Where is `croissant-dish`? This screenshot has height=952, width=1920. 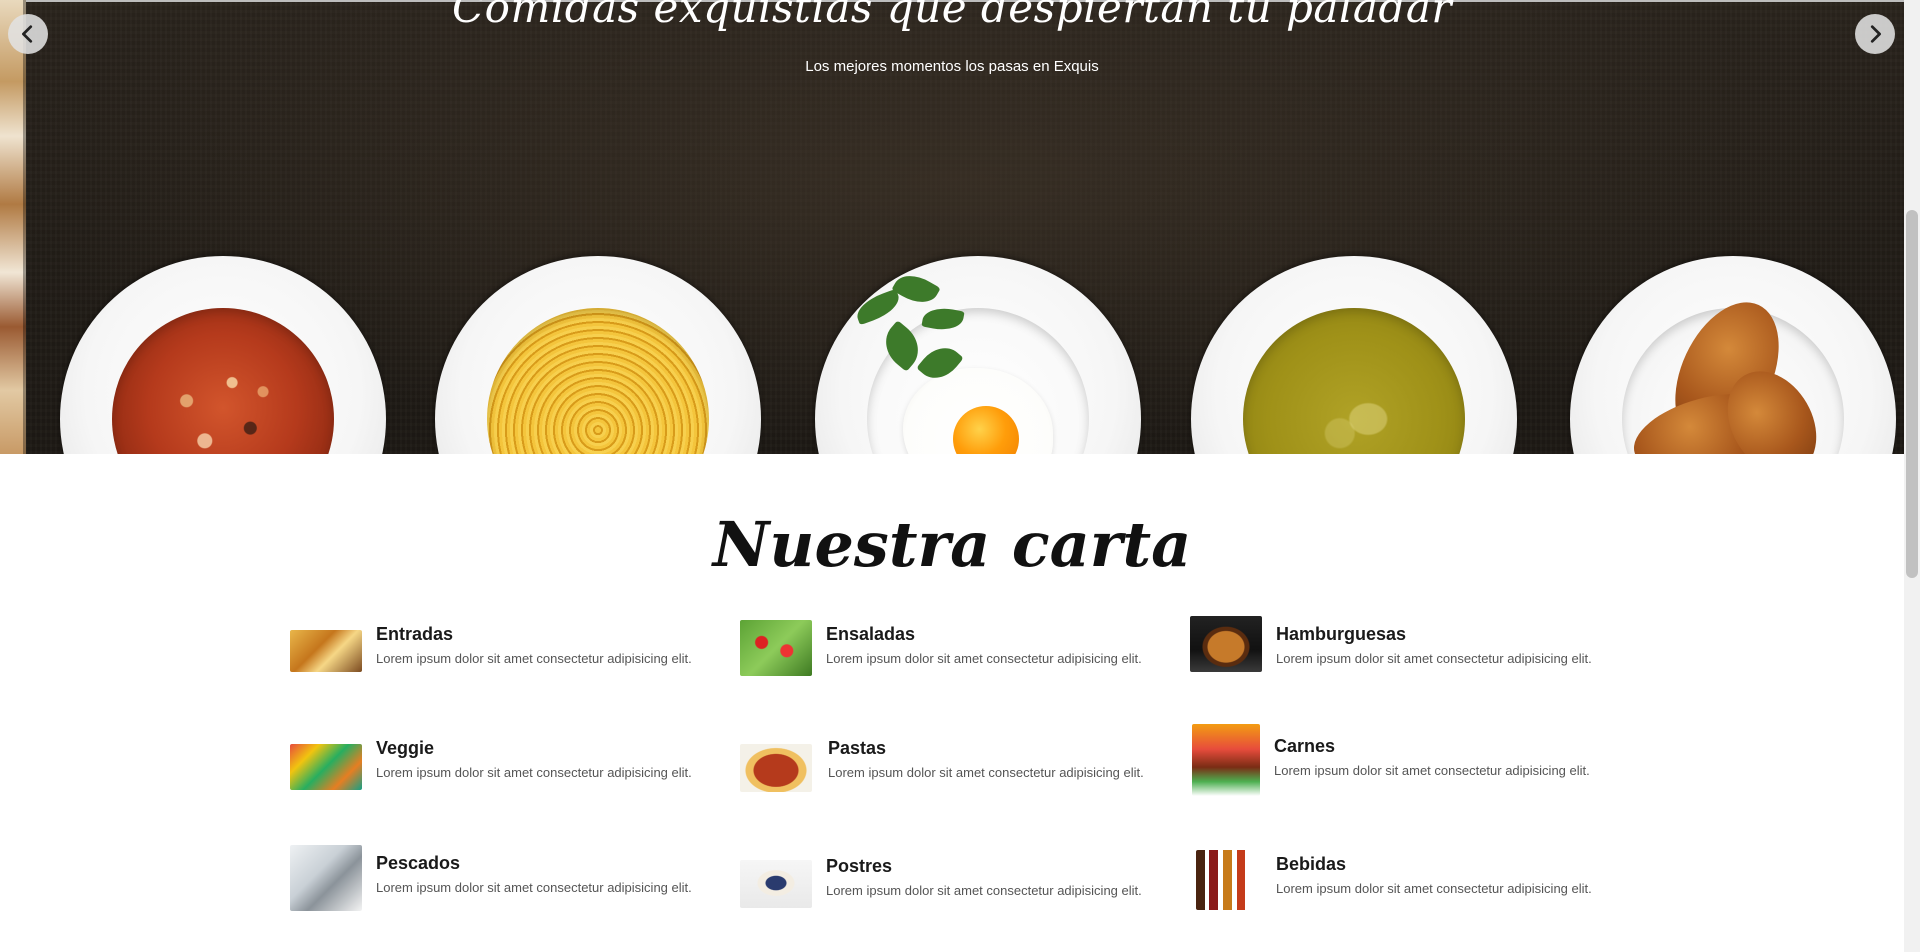
croissant-dish is located at coordinates (1733, 370).